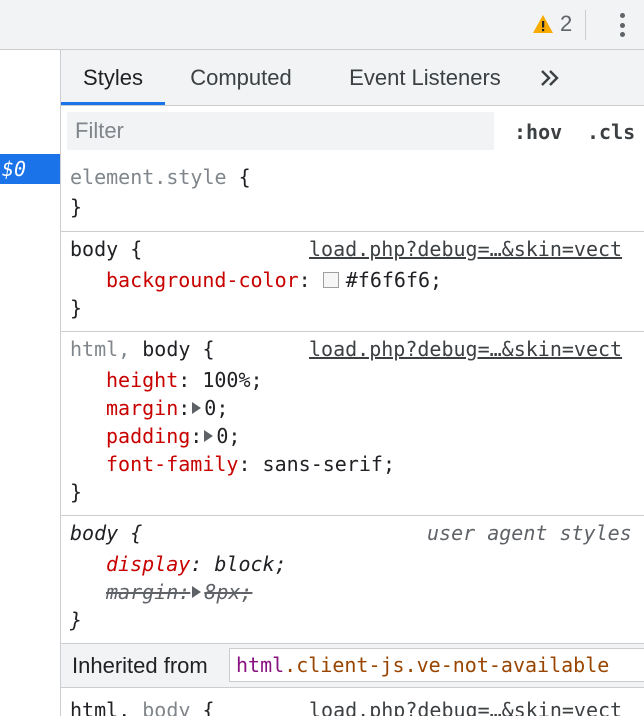 This screenshot has width=644, height=716. I want to click on declaration: margin: 0;, so click(167, 408).